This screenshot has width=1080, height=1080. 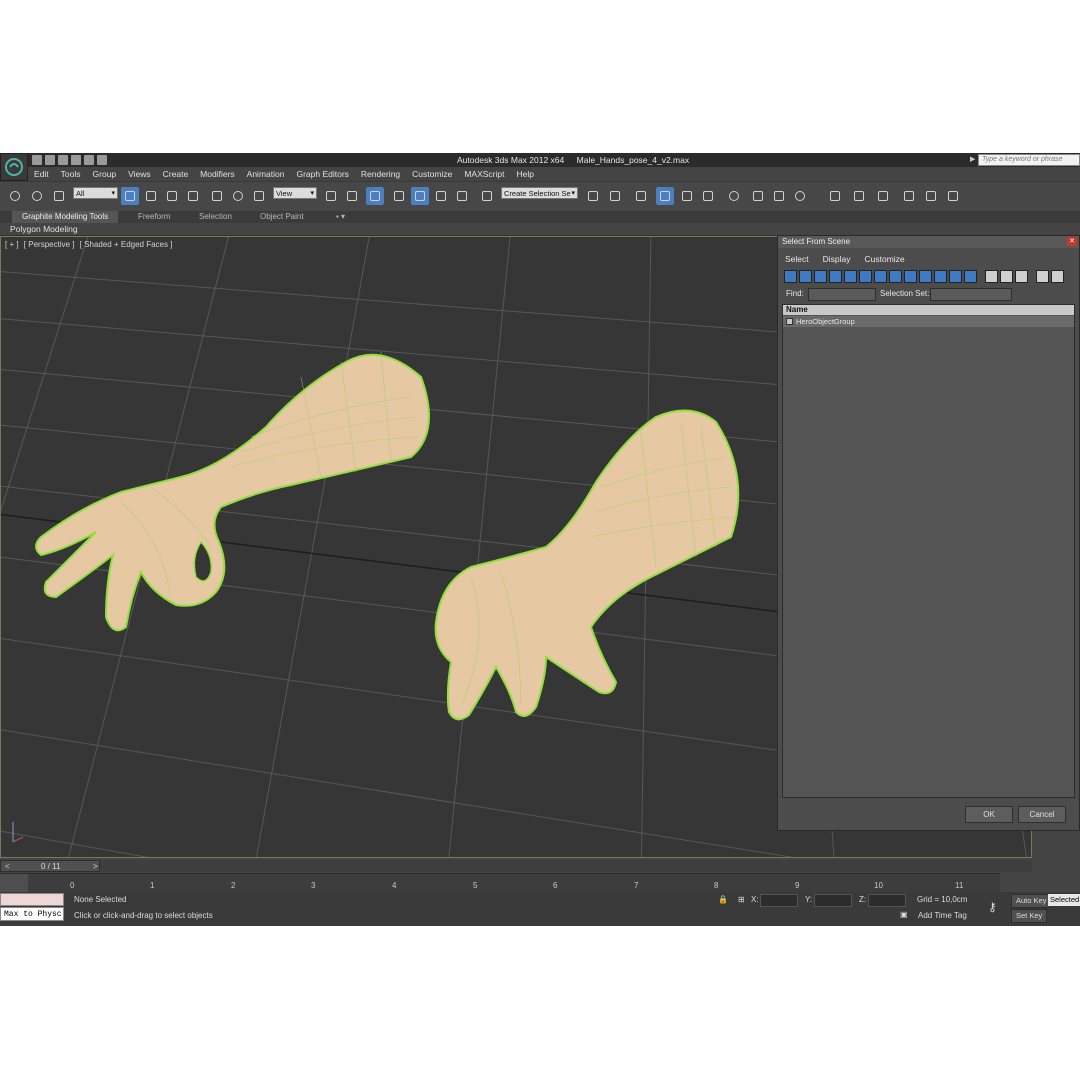 What do you see at coordinates (842, 294) in the screenshot?
I see `find-input` at bounding box center [842, 294].